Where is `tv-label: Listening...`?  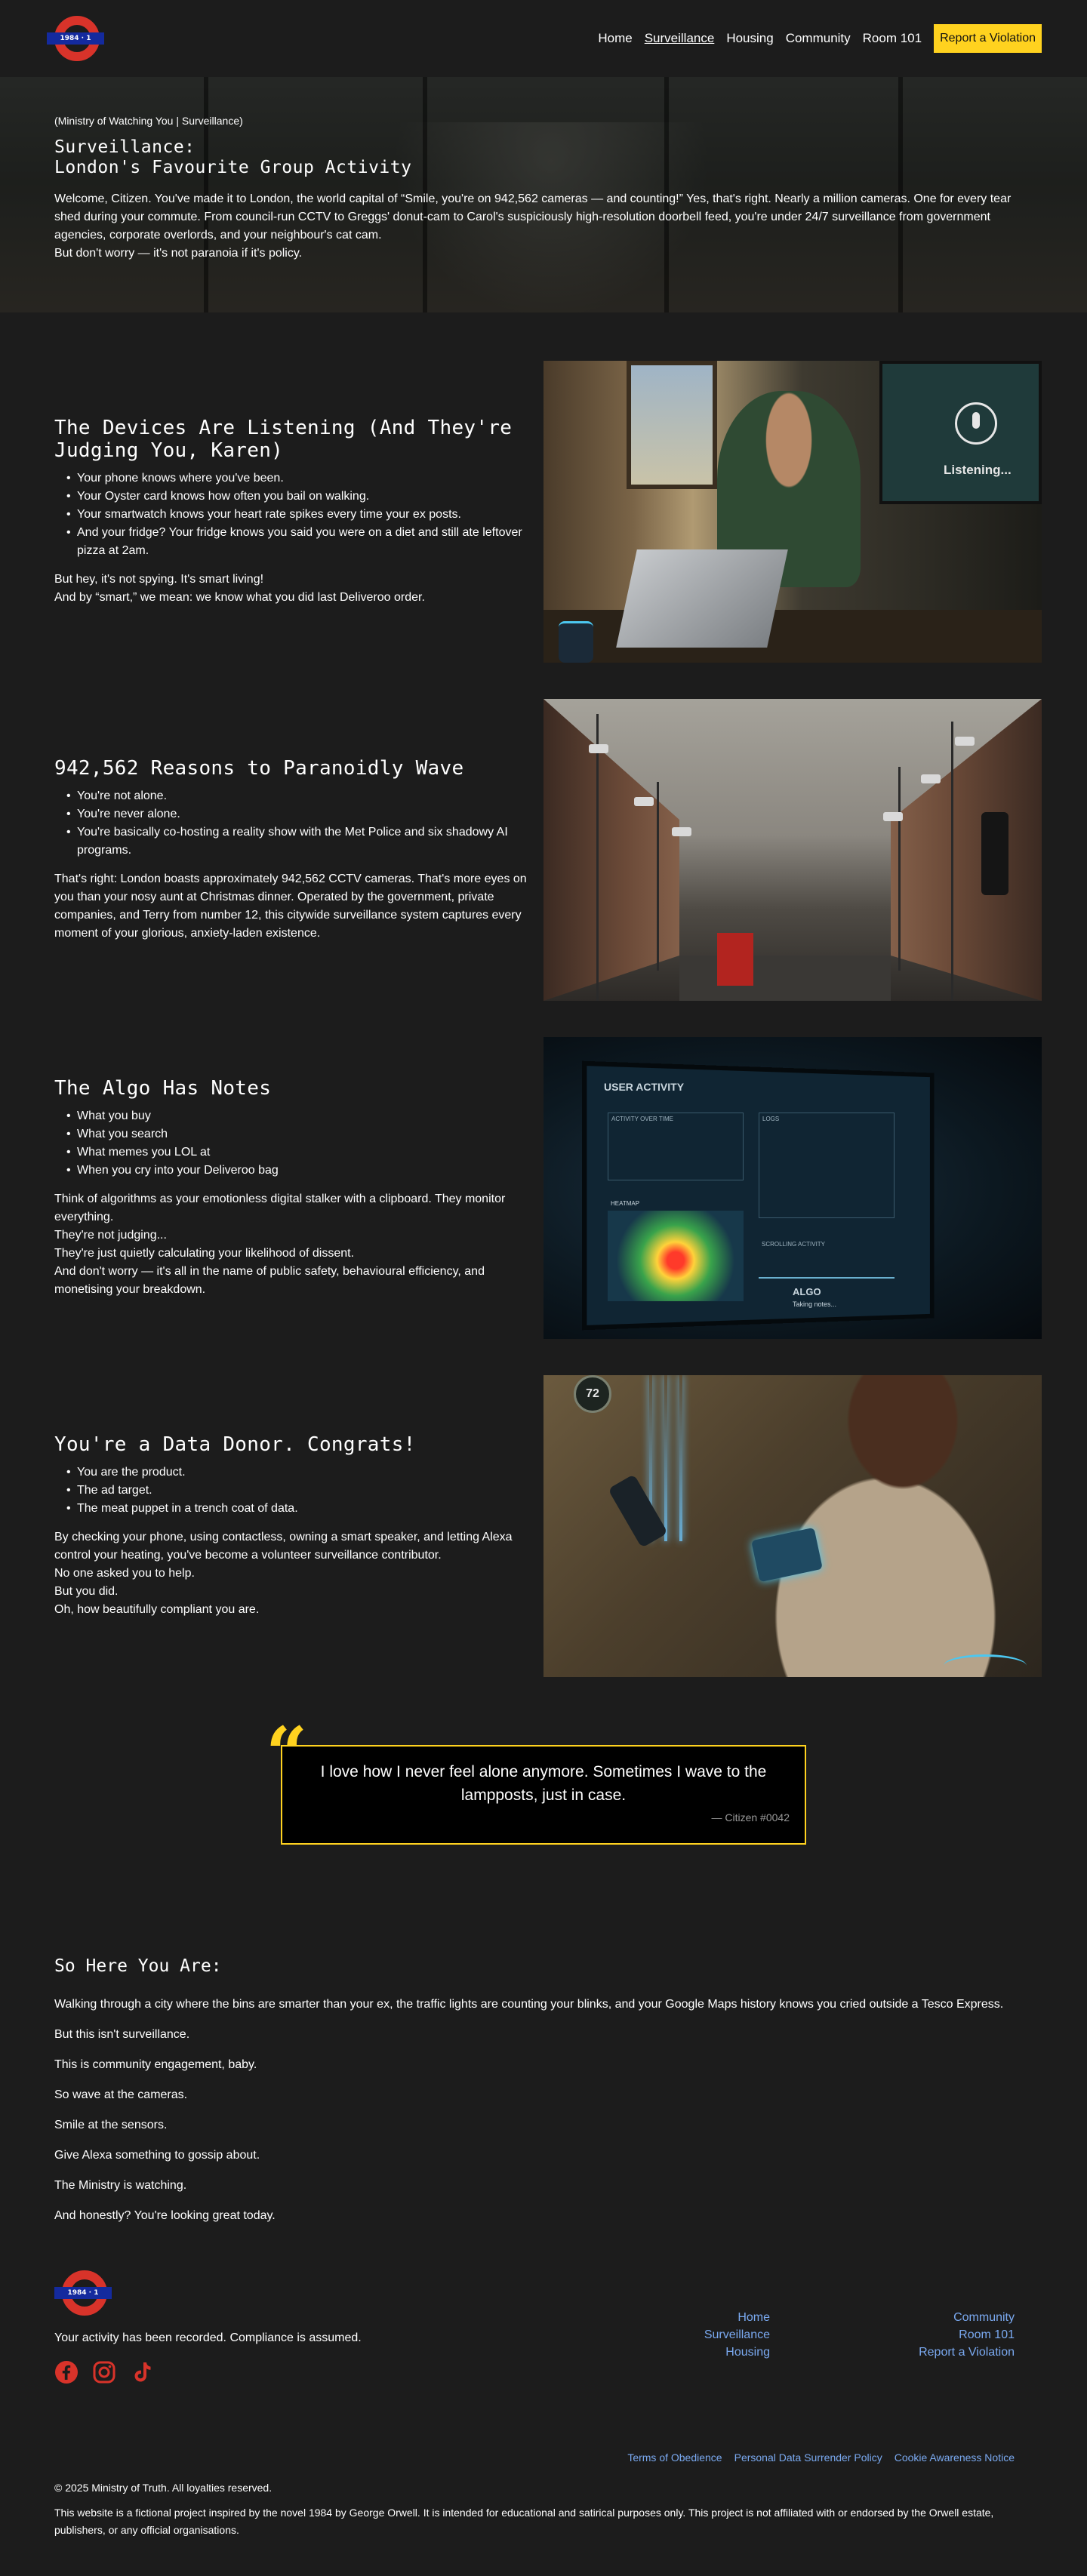 tv-label: Listening... is located at coordinates (978, 470).